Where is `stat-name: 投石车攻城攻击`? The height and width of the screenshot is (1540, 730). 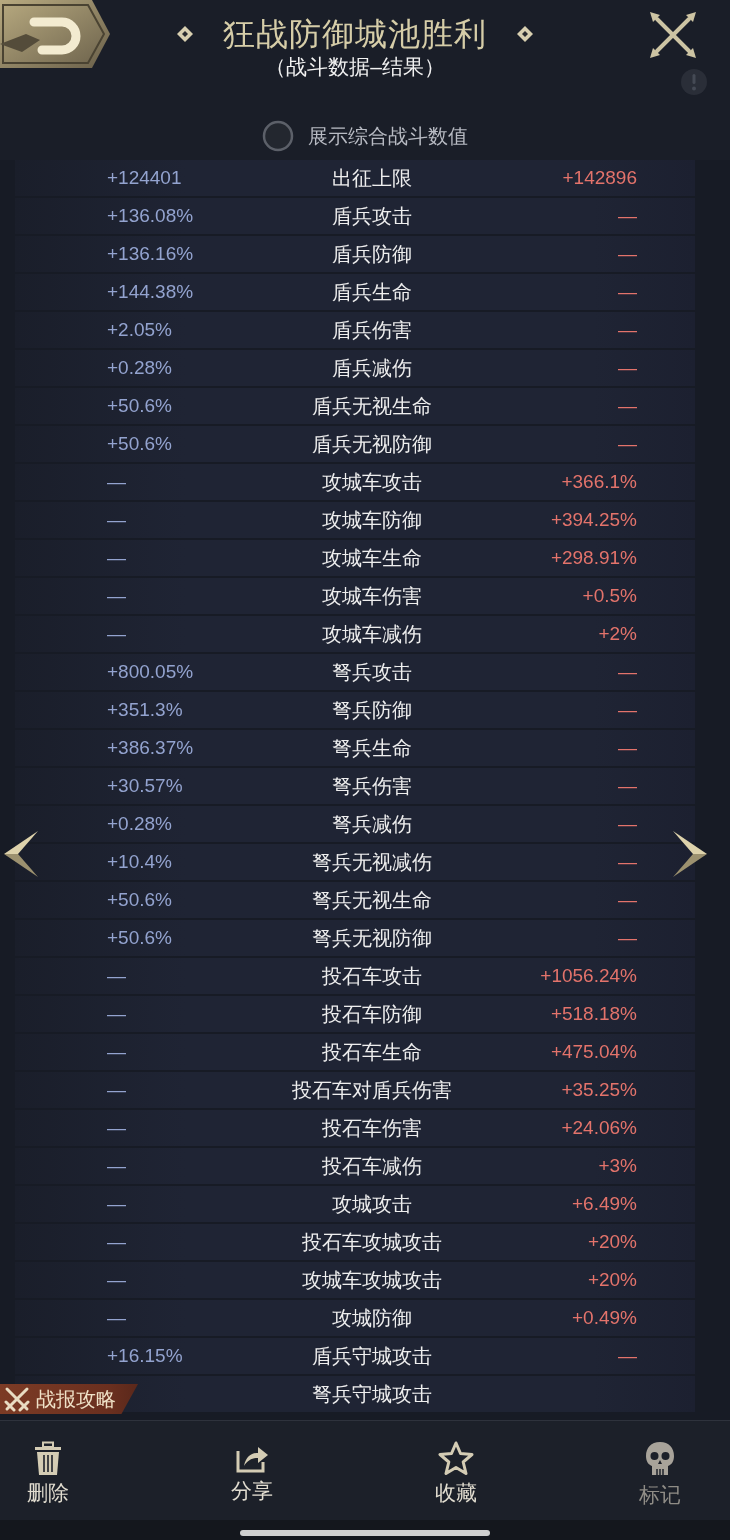 stat-name: 投石车攻城攻击 is located at coordinates (372, 1242).